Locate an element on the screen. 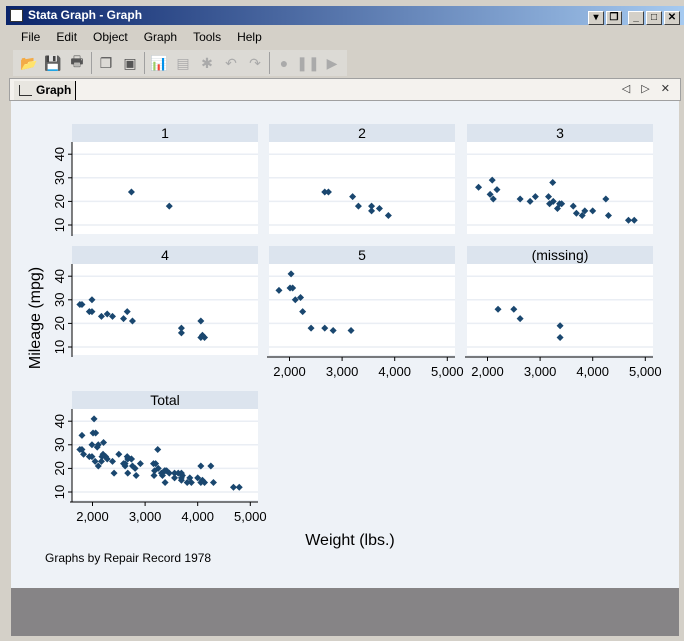  panel-1: 1 10 20 30 40 is located at coordinates (155, 180).